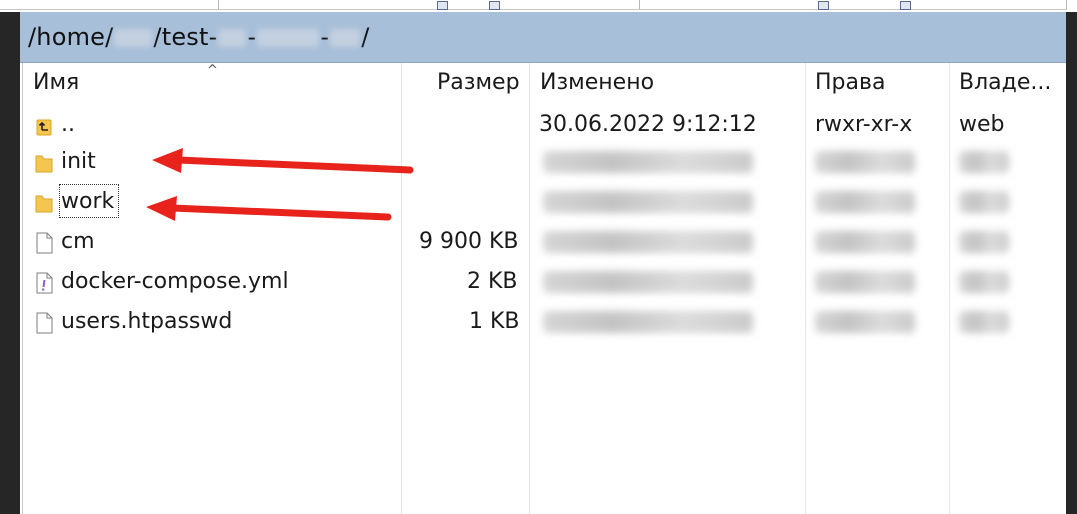  What do you see at coordinates (1071, 263) in the screenshot?
I see `window-frame-right` at bounding box center [1071, 263].